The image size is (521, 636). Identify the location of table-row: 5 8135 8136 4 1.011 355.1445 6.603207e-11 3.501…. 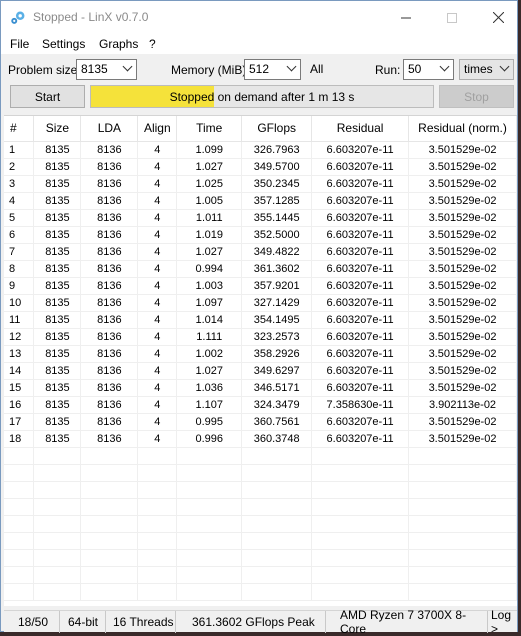
(260, 218).